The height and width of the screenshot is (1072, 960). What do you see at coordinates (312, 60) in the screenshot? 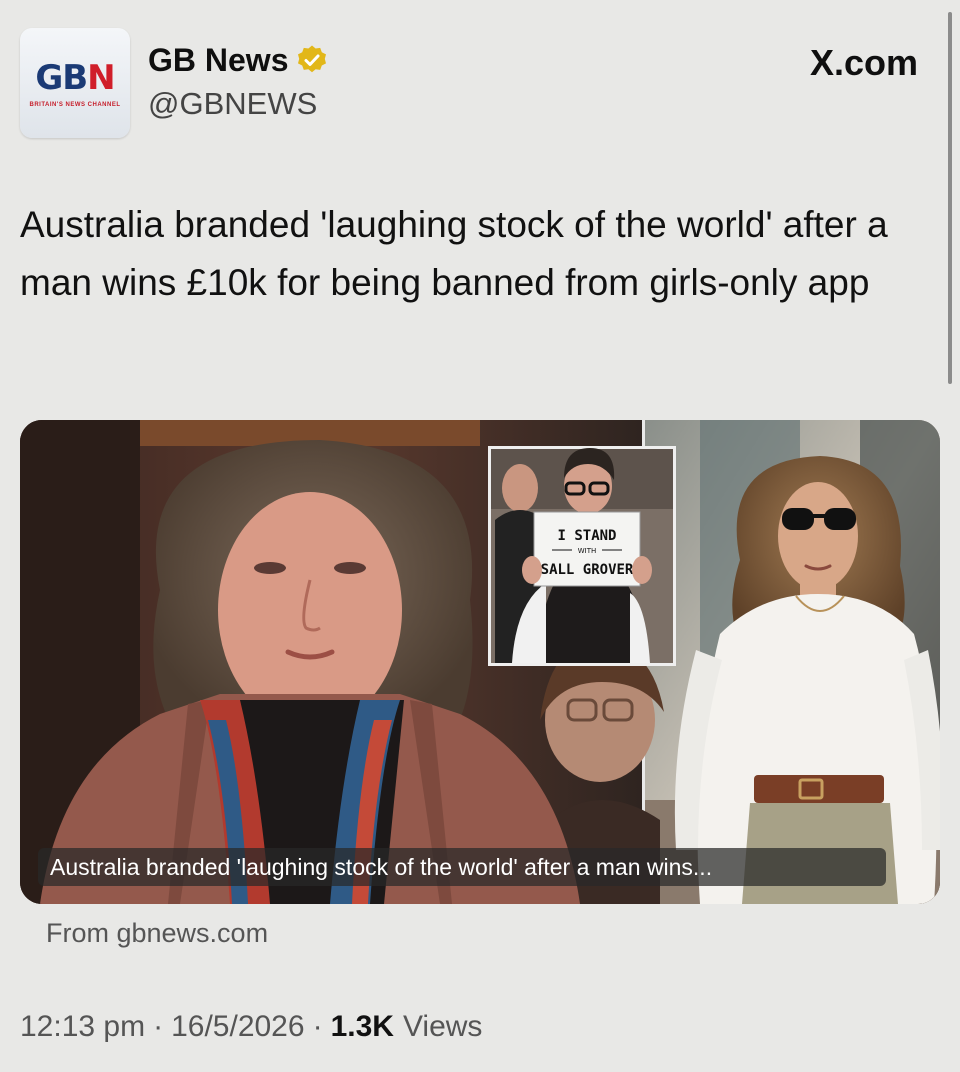
I see `verified-badge-icon` at bounding box center [312, 60].